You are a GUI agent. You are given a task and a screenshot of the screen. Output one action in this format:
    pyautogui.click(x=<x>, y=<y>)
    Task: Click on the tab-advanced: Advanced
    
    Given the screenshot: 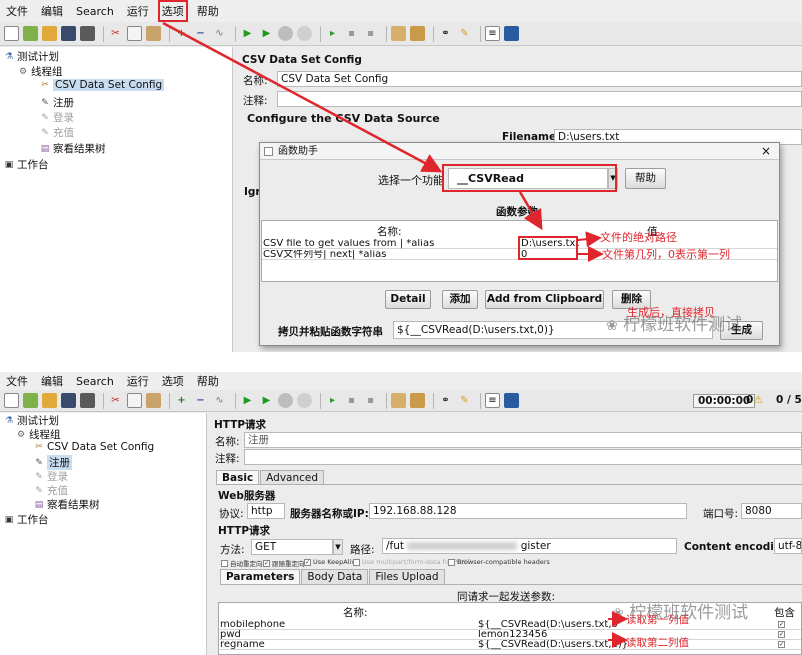 What is the action you would take?
    pyautogui.click(x=292, y=477)
    